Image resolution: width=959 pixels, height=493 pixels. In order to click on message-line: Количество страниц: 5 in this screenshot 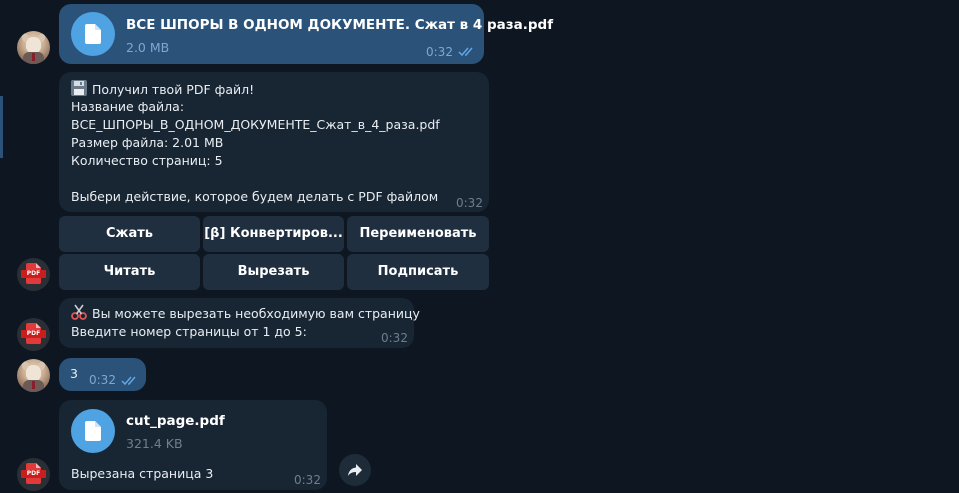, I will do `click(147, 160)`.